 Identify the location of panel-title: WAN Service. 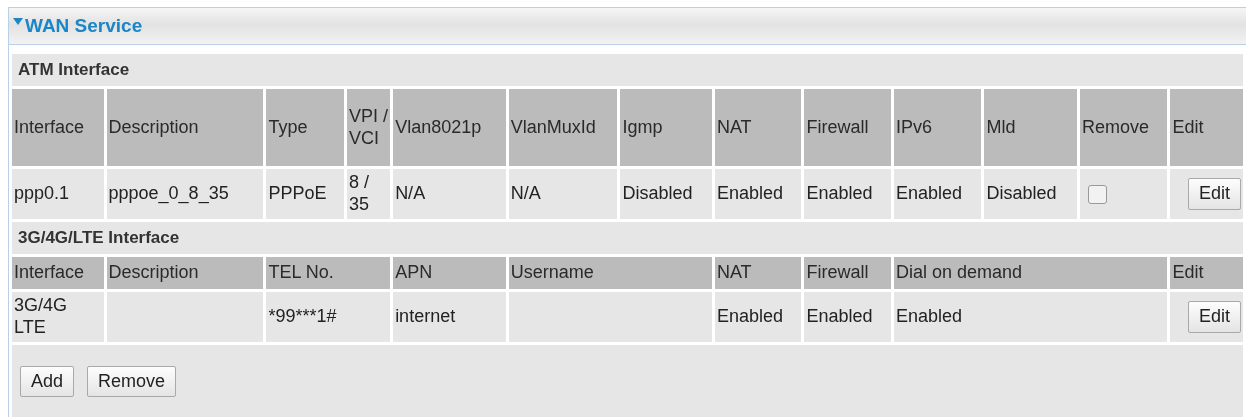
(84, 26).